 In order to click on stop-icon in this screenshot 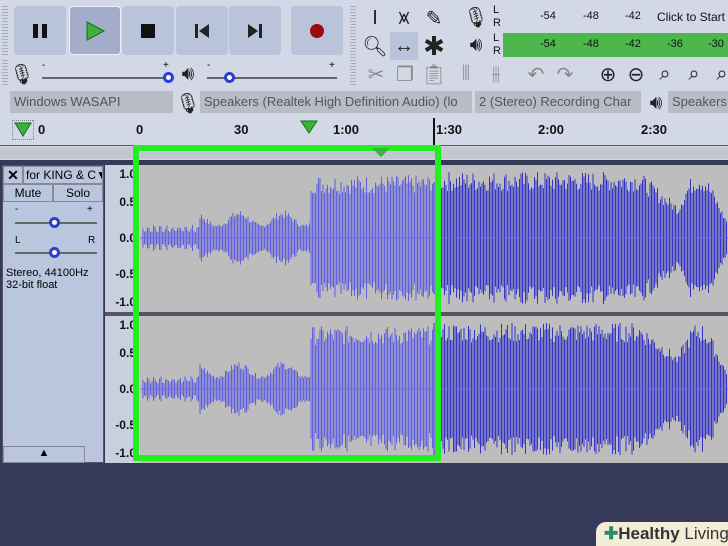, I will do `click(148, 30)`.